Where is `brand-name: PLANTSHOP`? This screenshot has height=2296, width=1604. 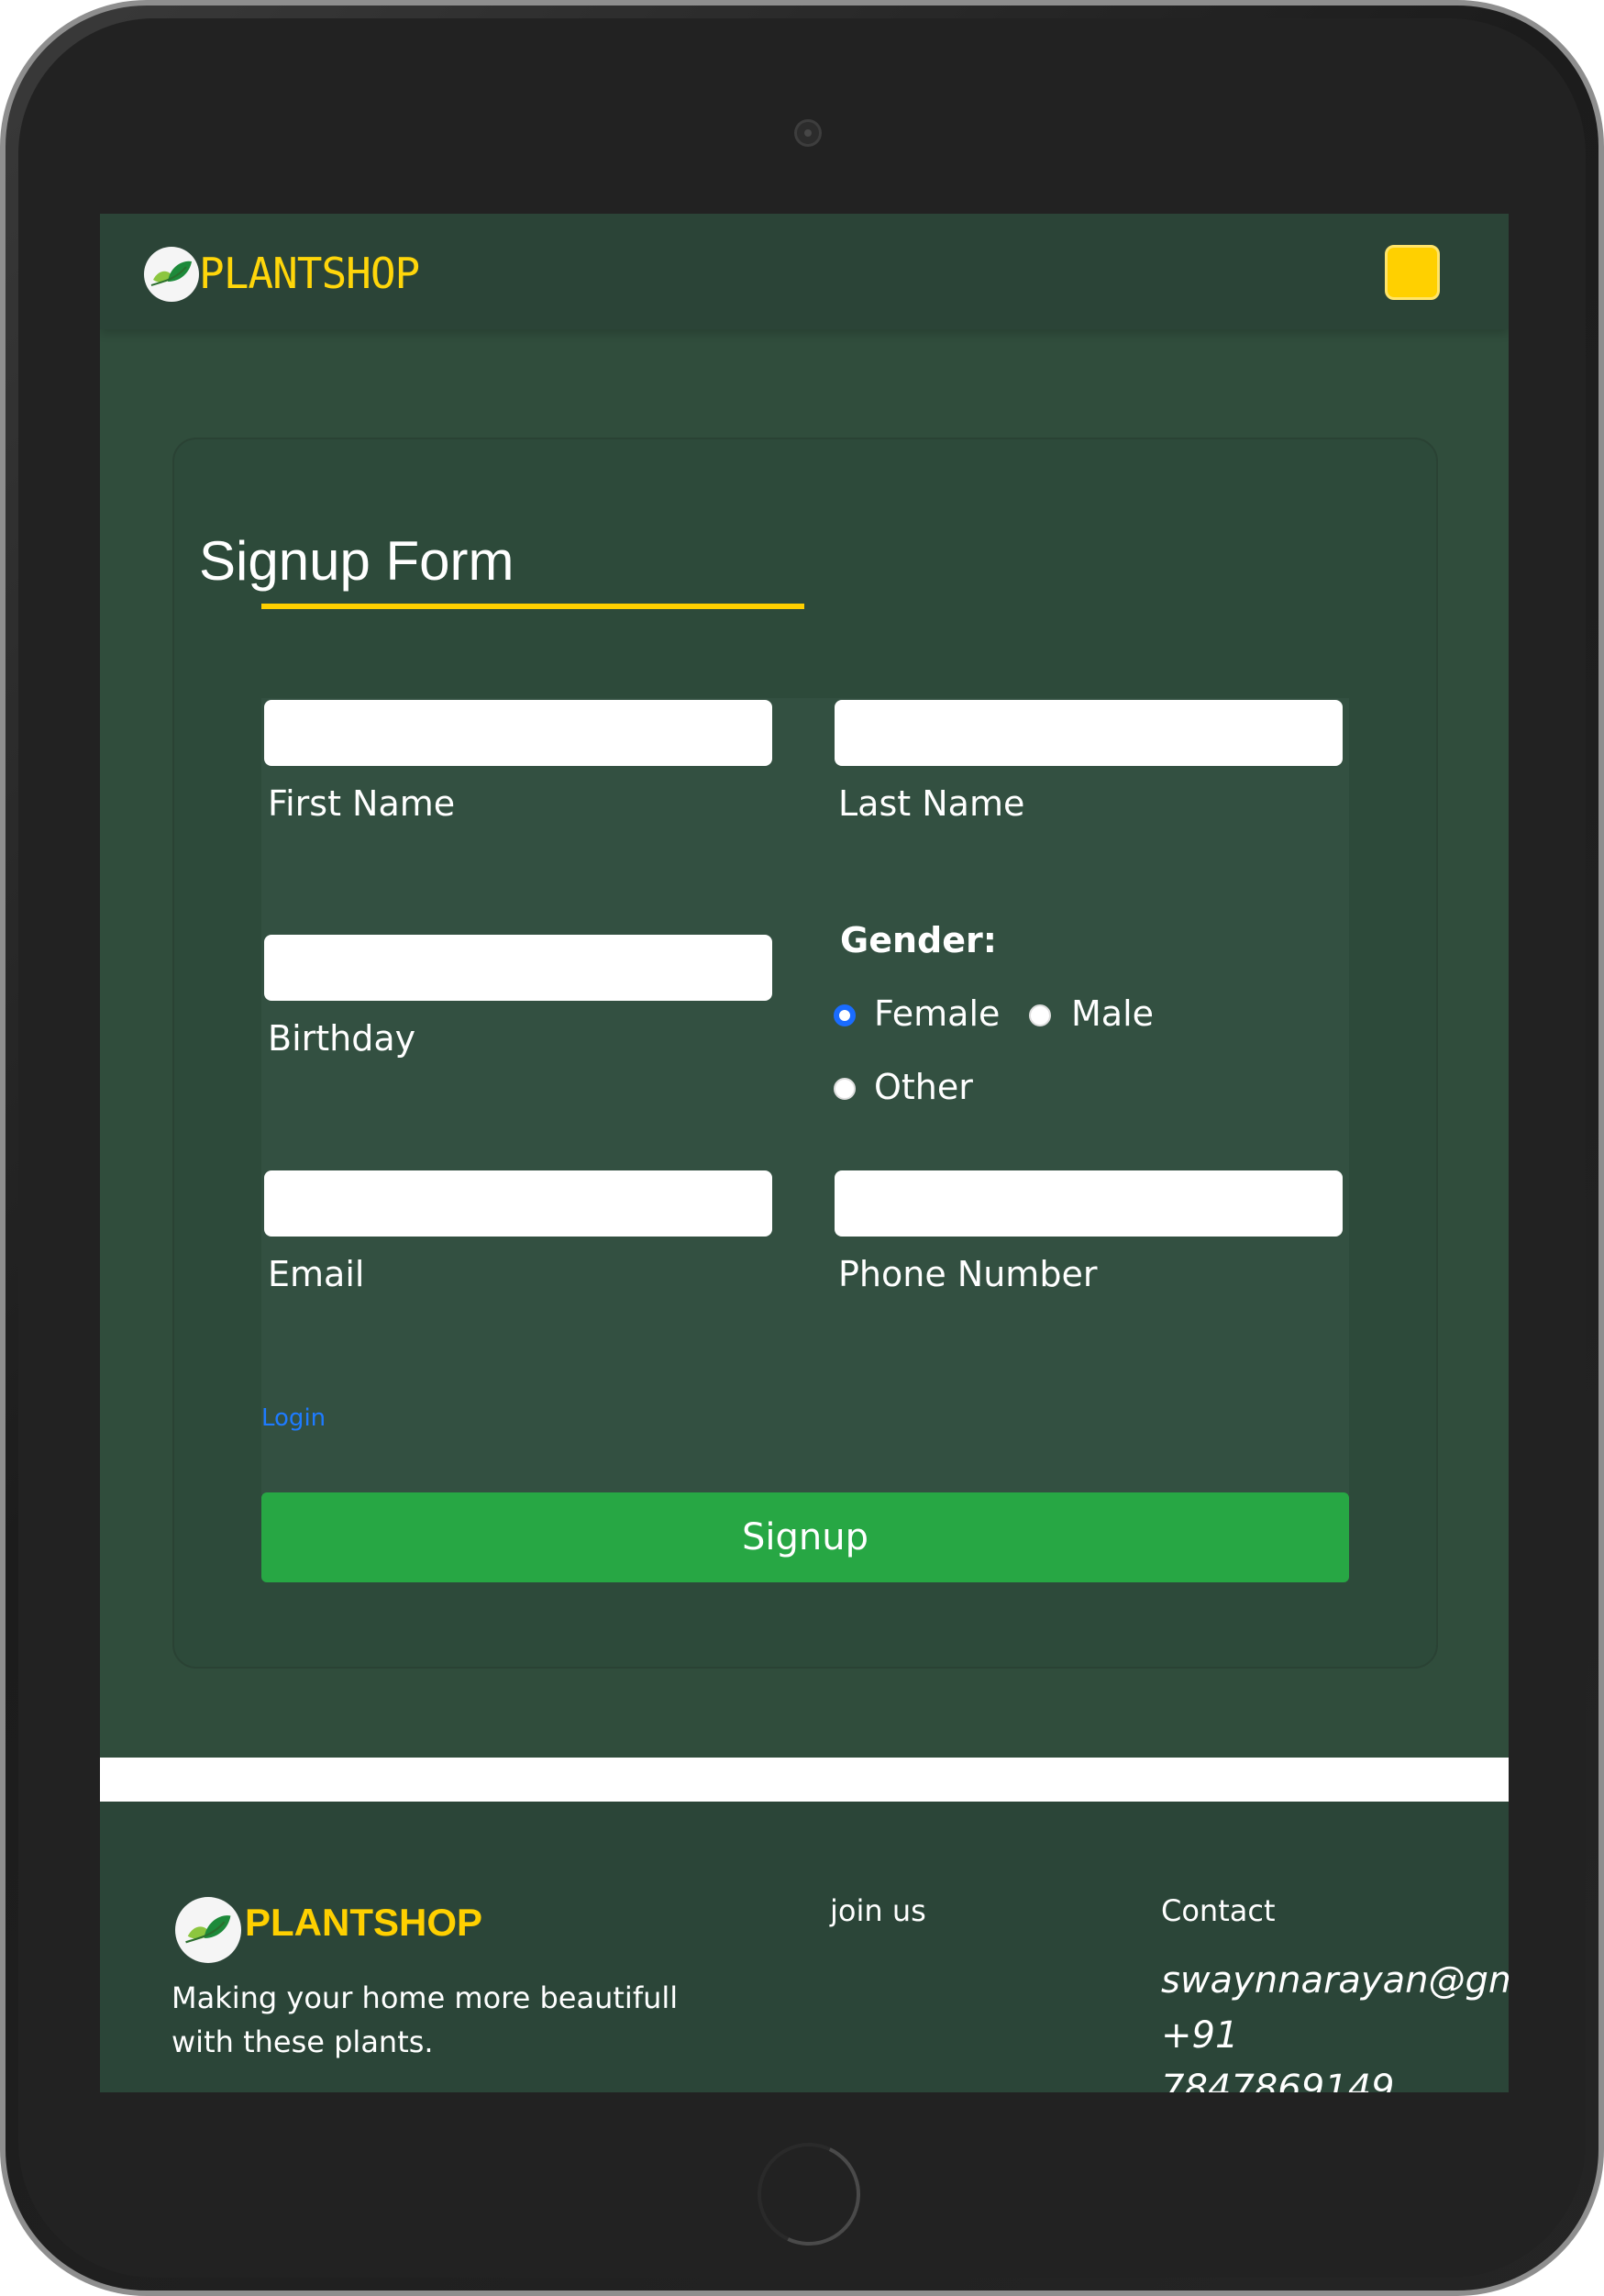 brand-name: PLANTSHOP is located at coordinates (309, 273).